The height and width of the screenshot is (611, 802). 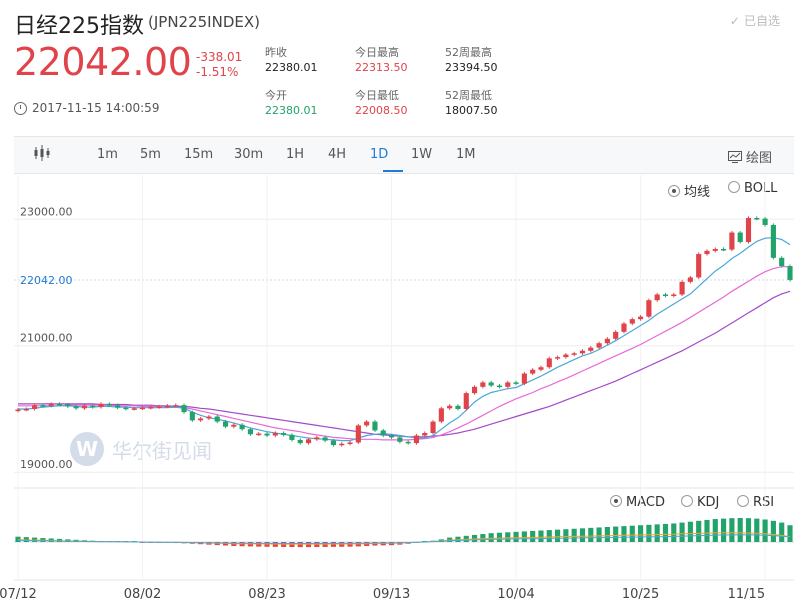 What do you see at coordinates (734, 187) in the screenshot?
I see `boll-radio-icon` at bounding box center [734, 187].